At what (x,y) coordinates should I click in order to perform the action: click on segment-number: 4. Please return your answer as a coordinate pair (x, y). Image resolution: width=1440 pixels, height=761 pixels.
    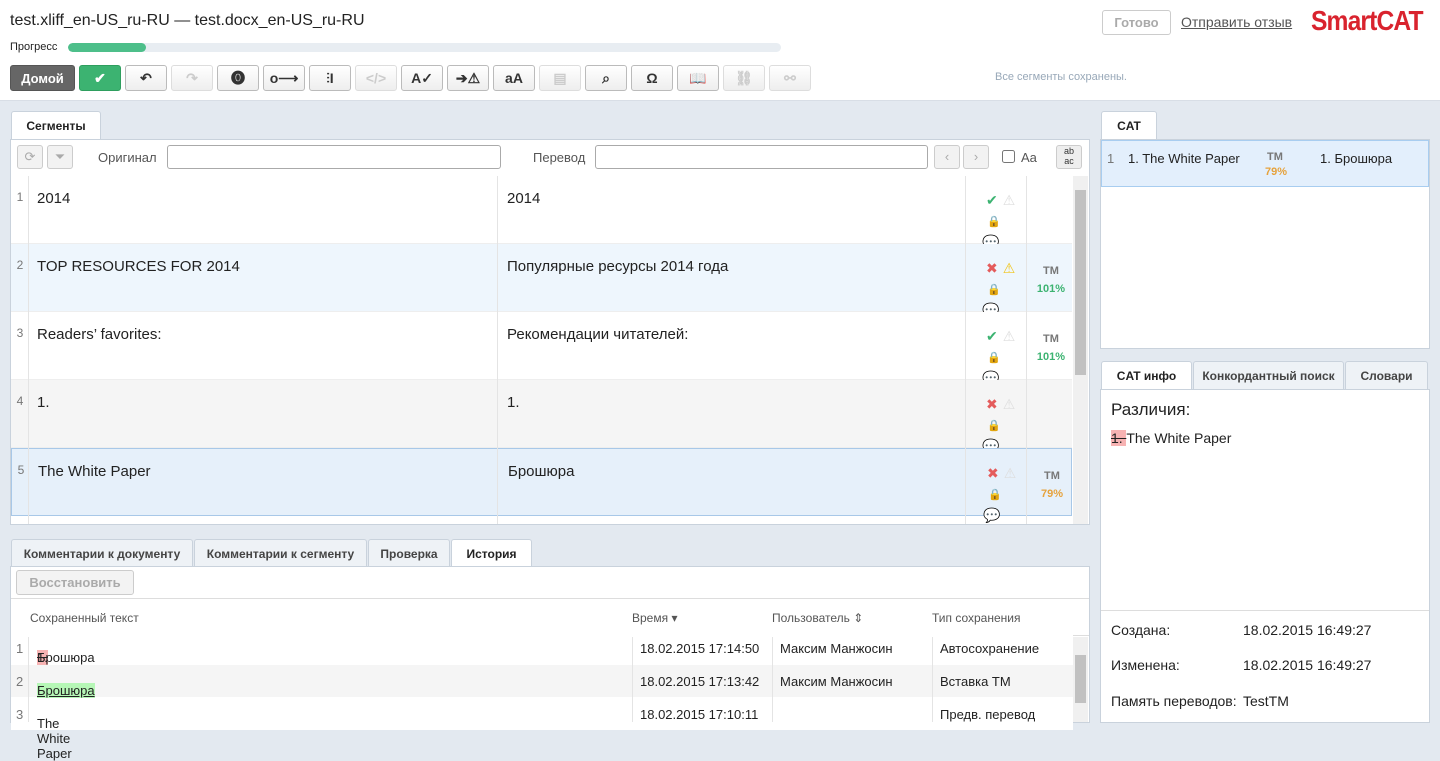
    Looking at the image, I should click on (20, 401).